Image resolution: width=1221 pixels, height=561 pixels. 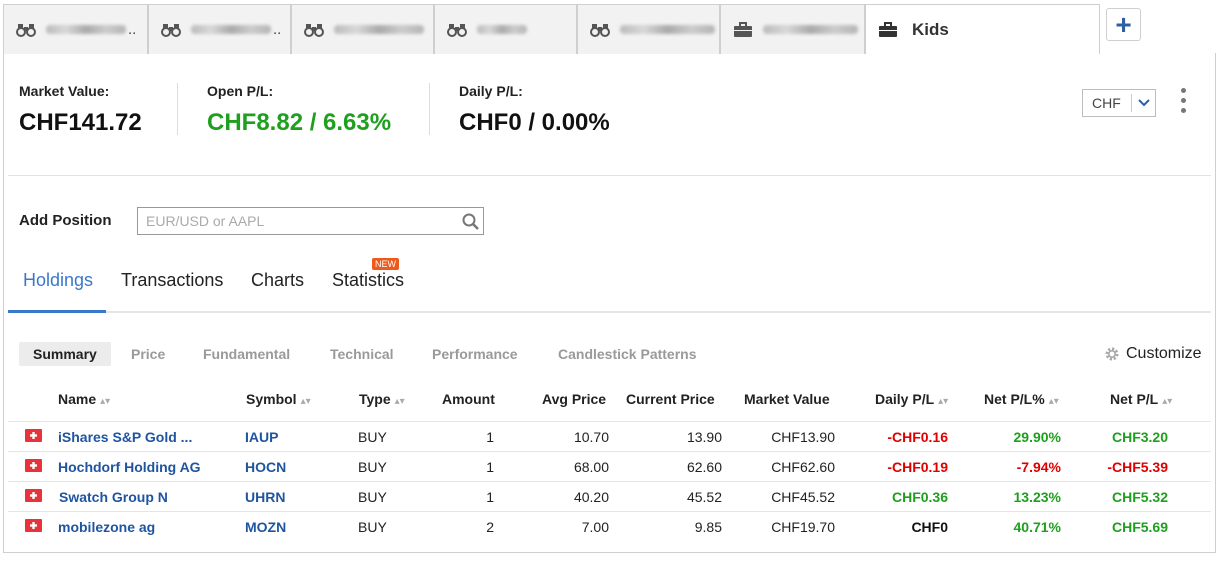 I want to click on column-header-avg-price: Avg Price, so click(x=574, y=399).